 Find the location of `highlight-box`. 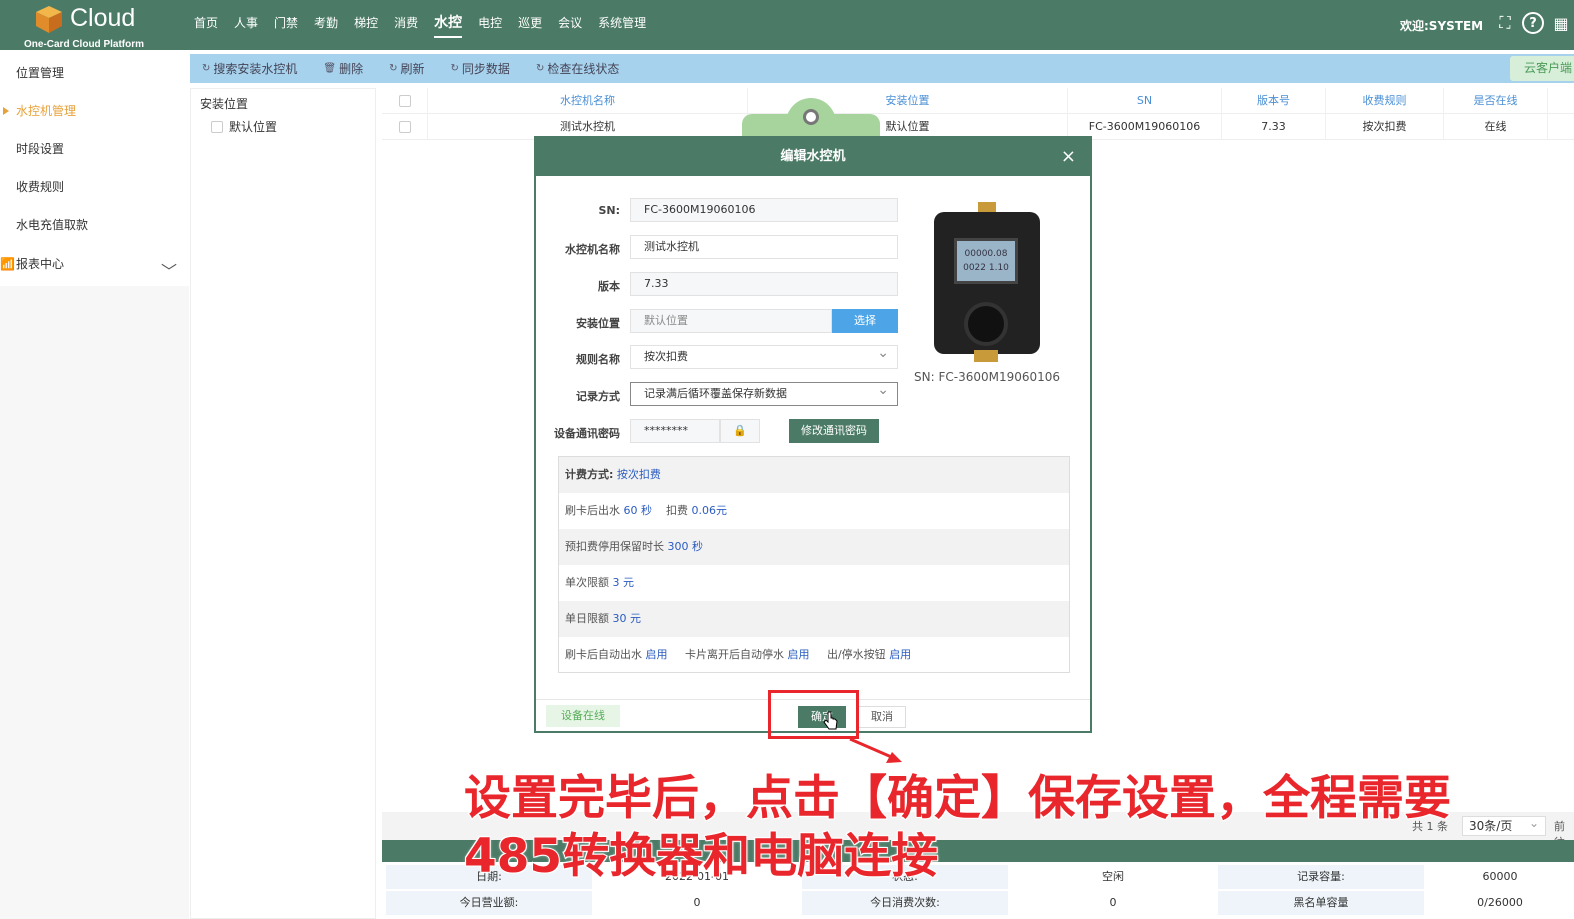

highlight-box is located at coordinates (813, 714).